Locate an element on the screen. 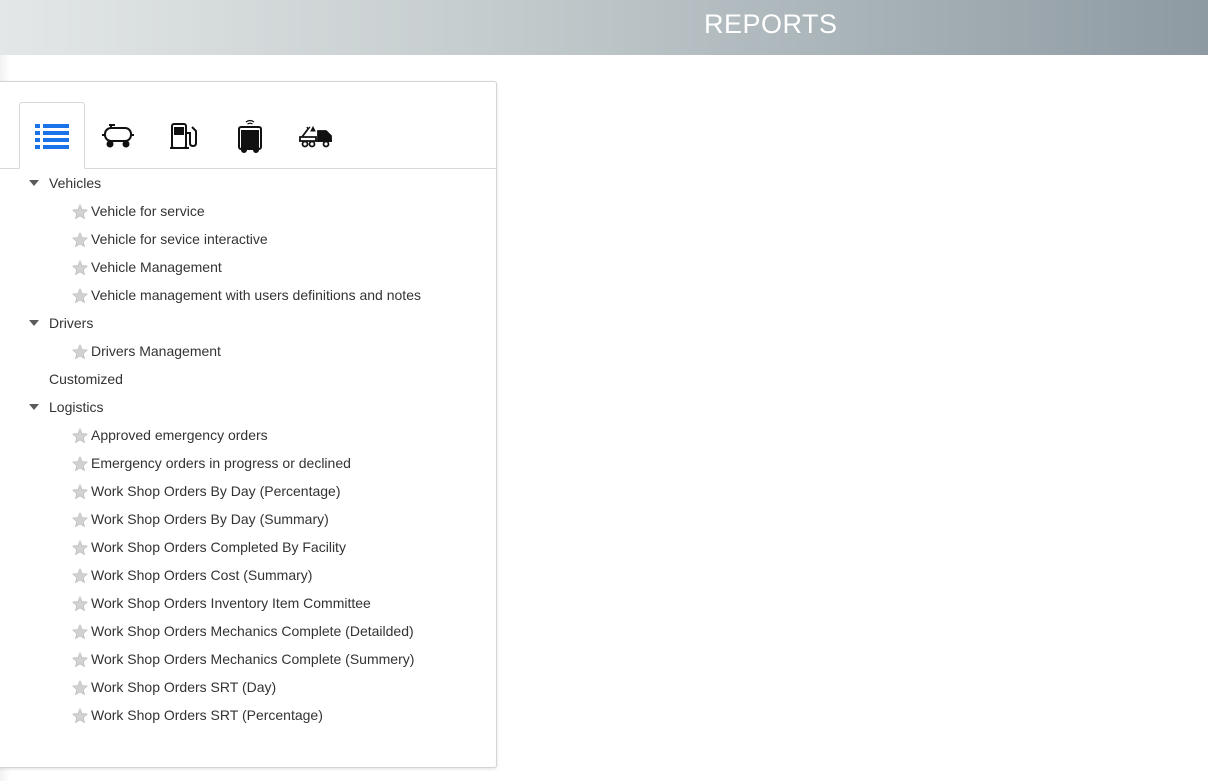  tree-item-label: Work Shop Orders By Day (Percentage) is located at coordinates (216, 491).